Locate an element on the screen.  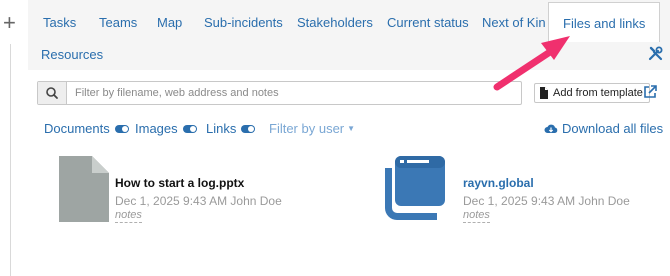
links-filter: Links is located at coordinates (231, 128).